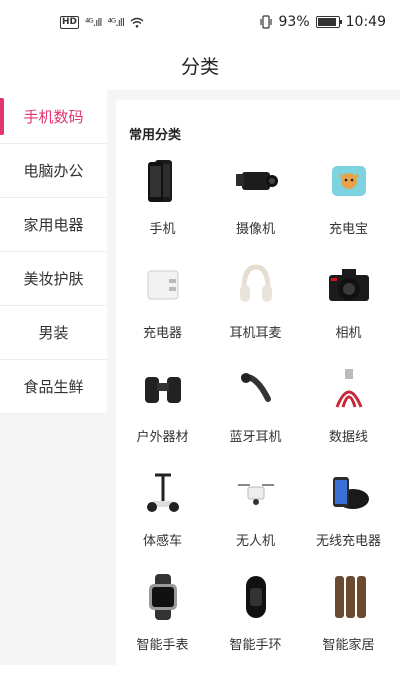 The width and height of the screenshot is (400, 676). I want to click on camcorder-icon, so click(256, 181).